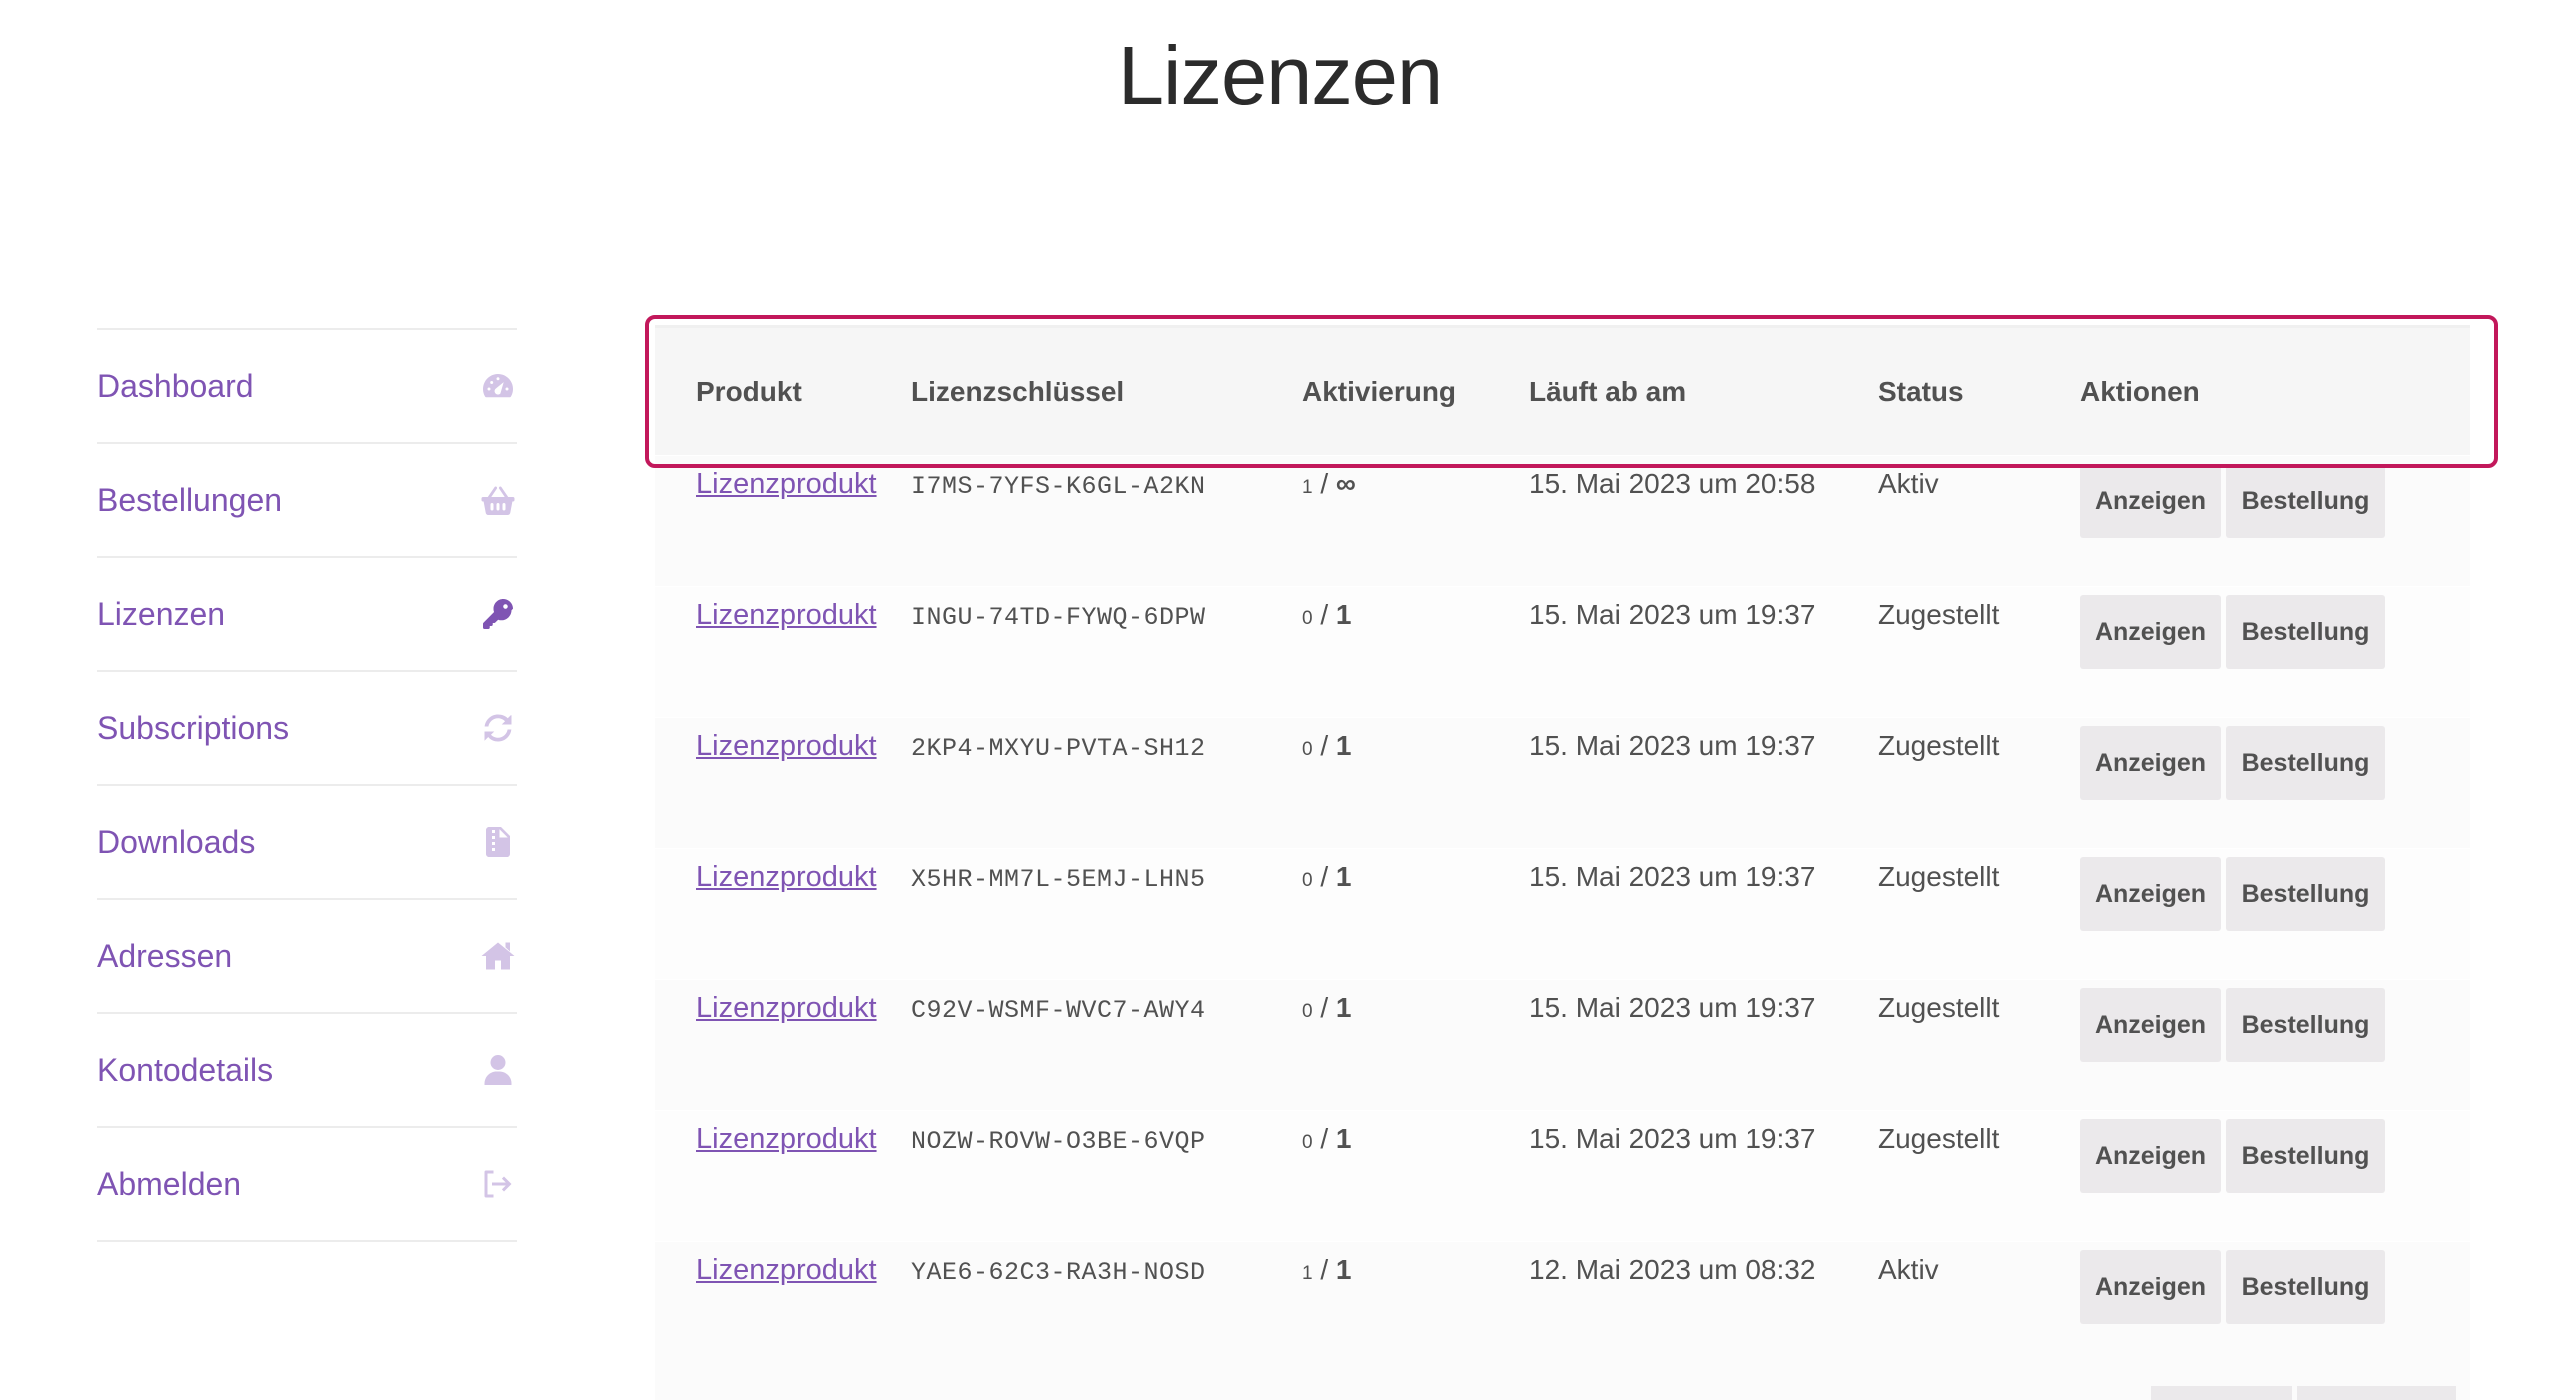 The width and height of the screenshot is (2560, 1400). Describe the element at coordinates (1608, 391) in the screenshot. I see `header-expires: Läuft ab am` at that location.